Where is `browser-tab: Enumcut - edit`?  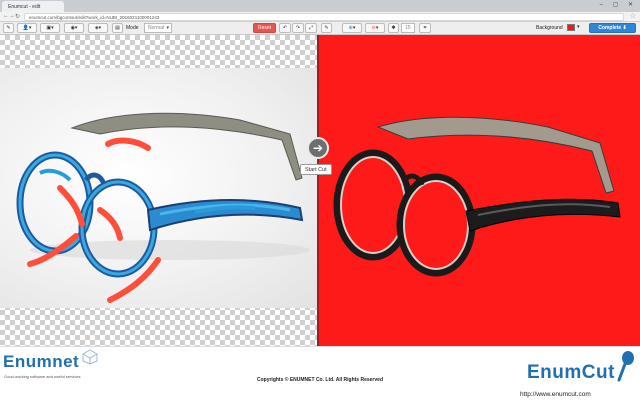 browser-tab: Enumcut - edit is located at coordinates (33, 6).